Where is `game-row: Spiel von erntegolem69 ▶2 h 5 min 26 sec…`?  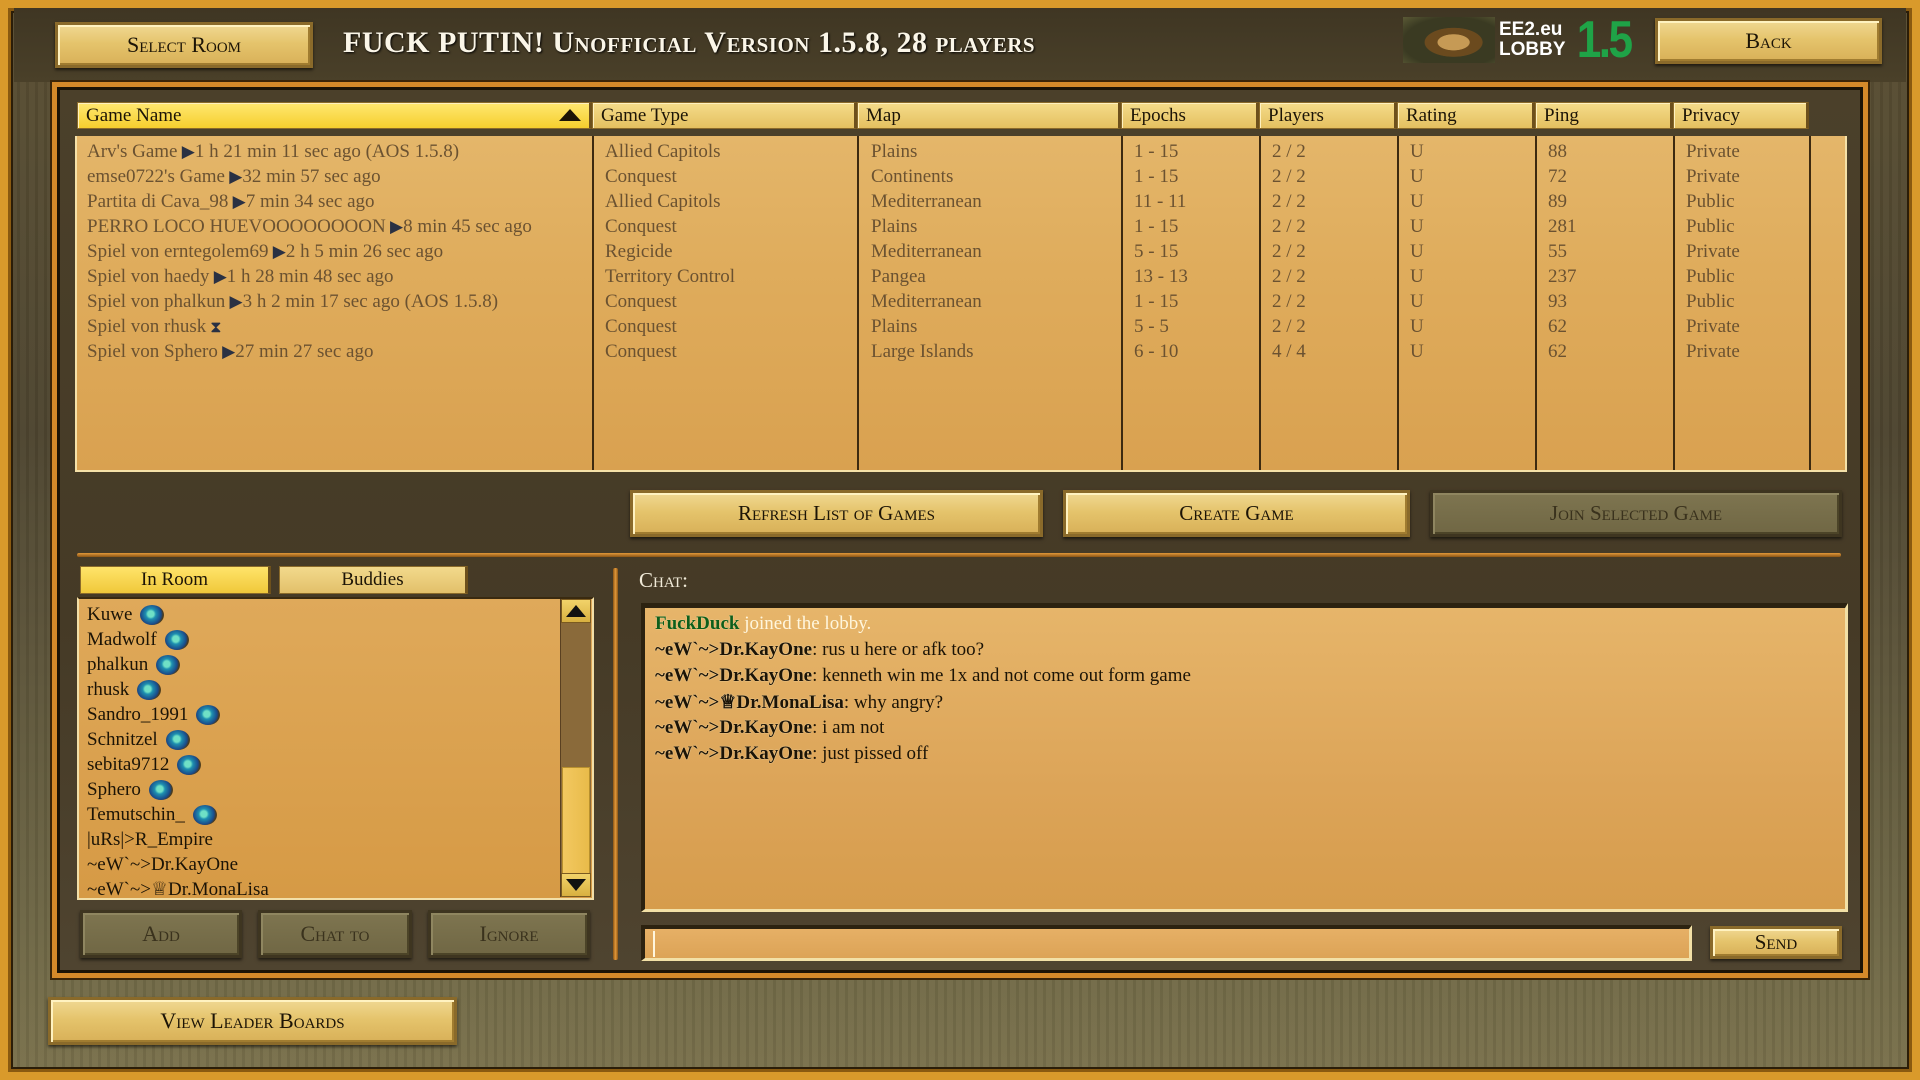 game-row: Spiel von erntegolem69 ▶2 h 5 min 26 sec… is located at coordinates (961, 253).